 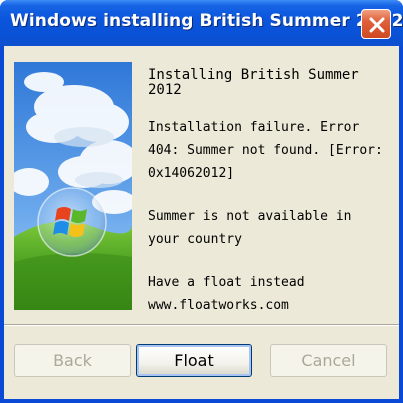 I want to click on window-title: Windows installing British Summer 2012, so click(x=206, y=21).